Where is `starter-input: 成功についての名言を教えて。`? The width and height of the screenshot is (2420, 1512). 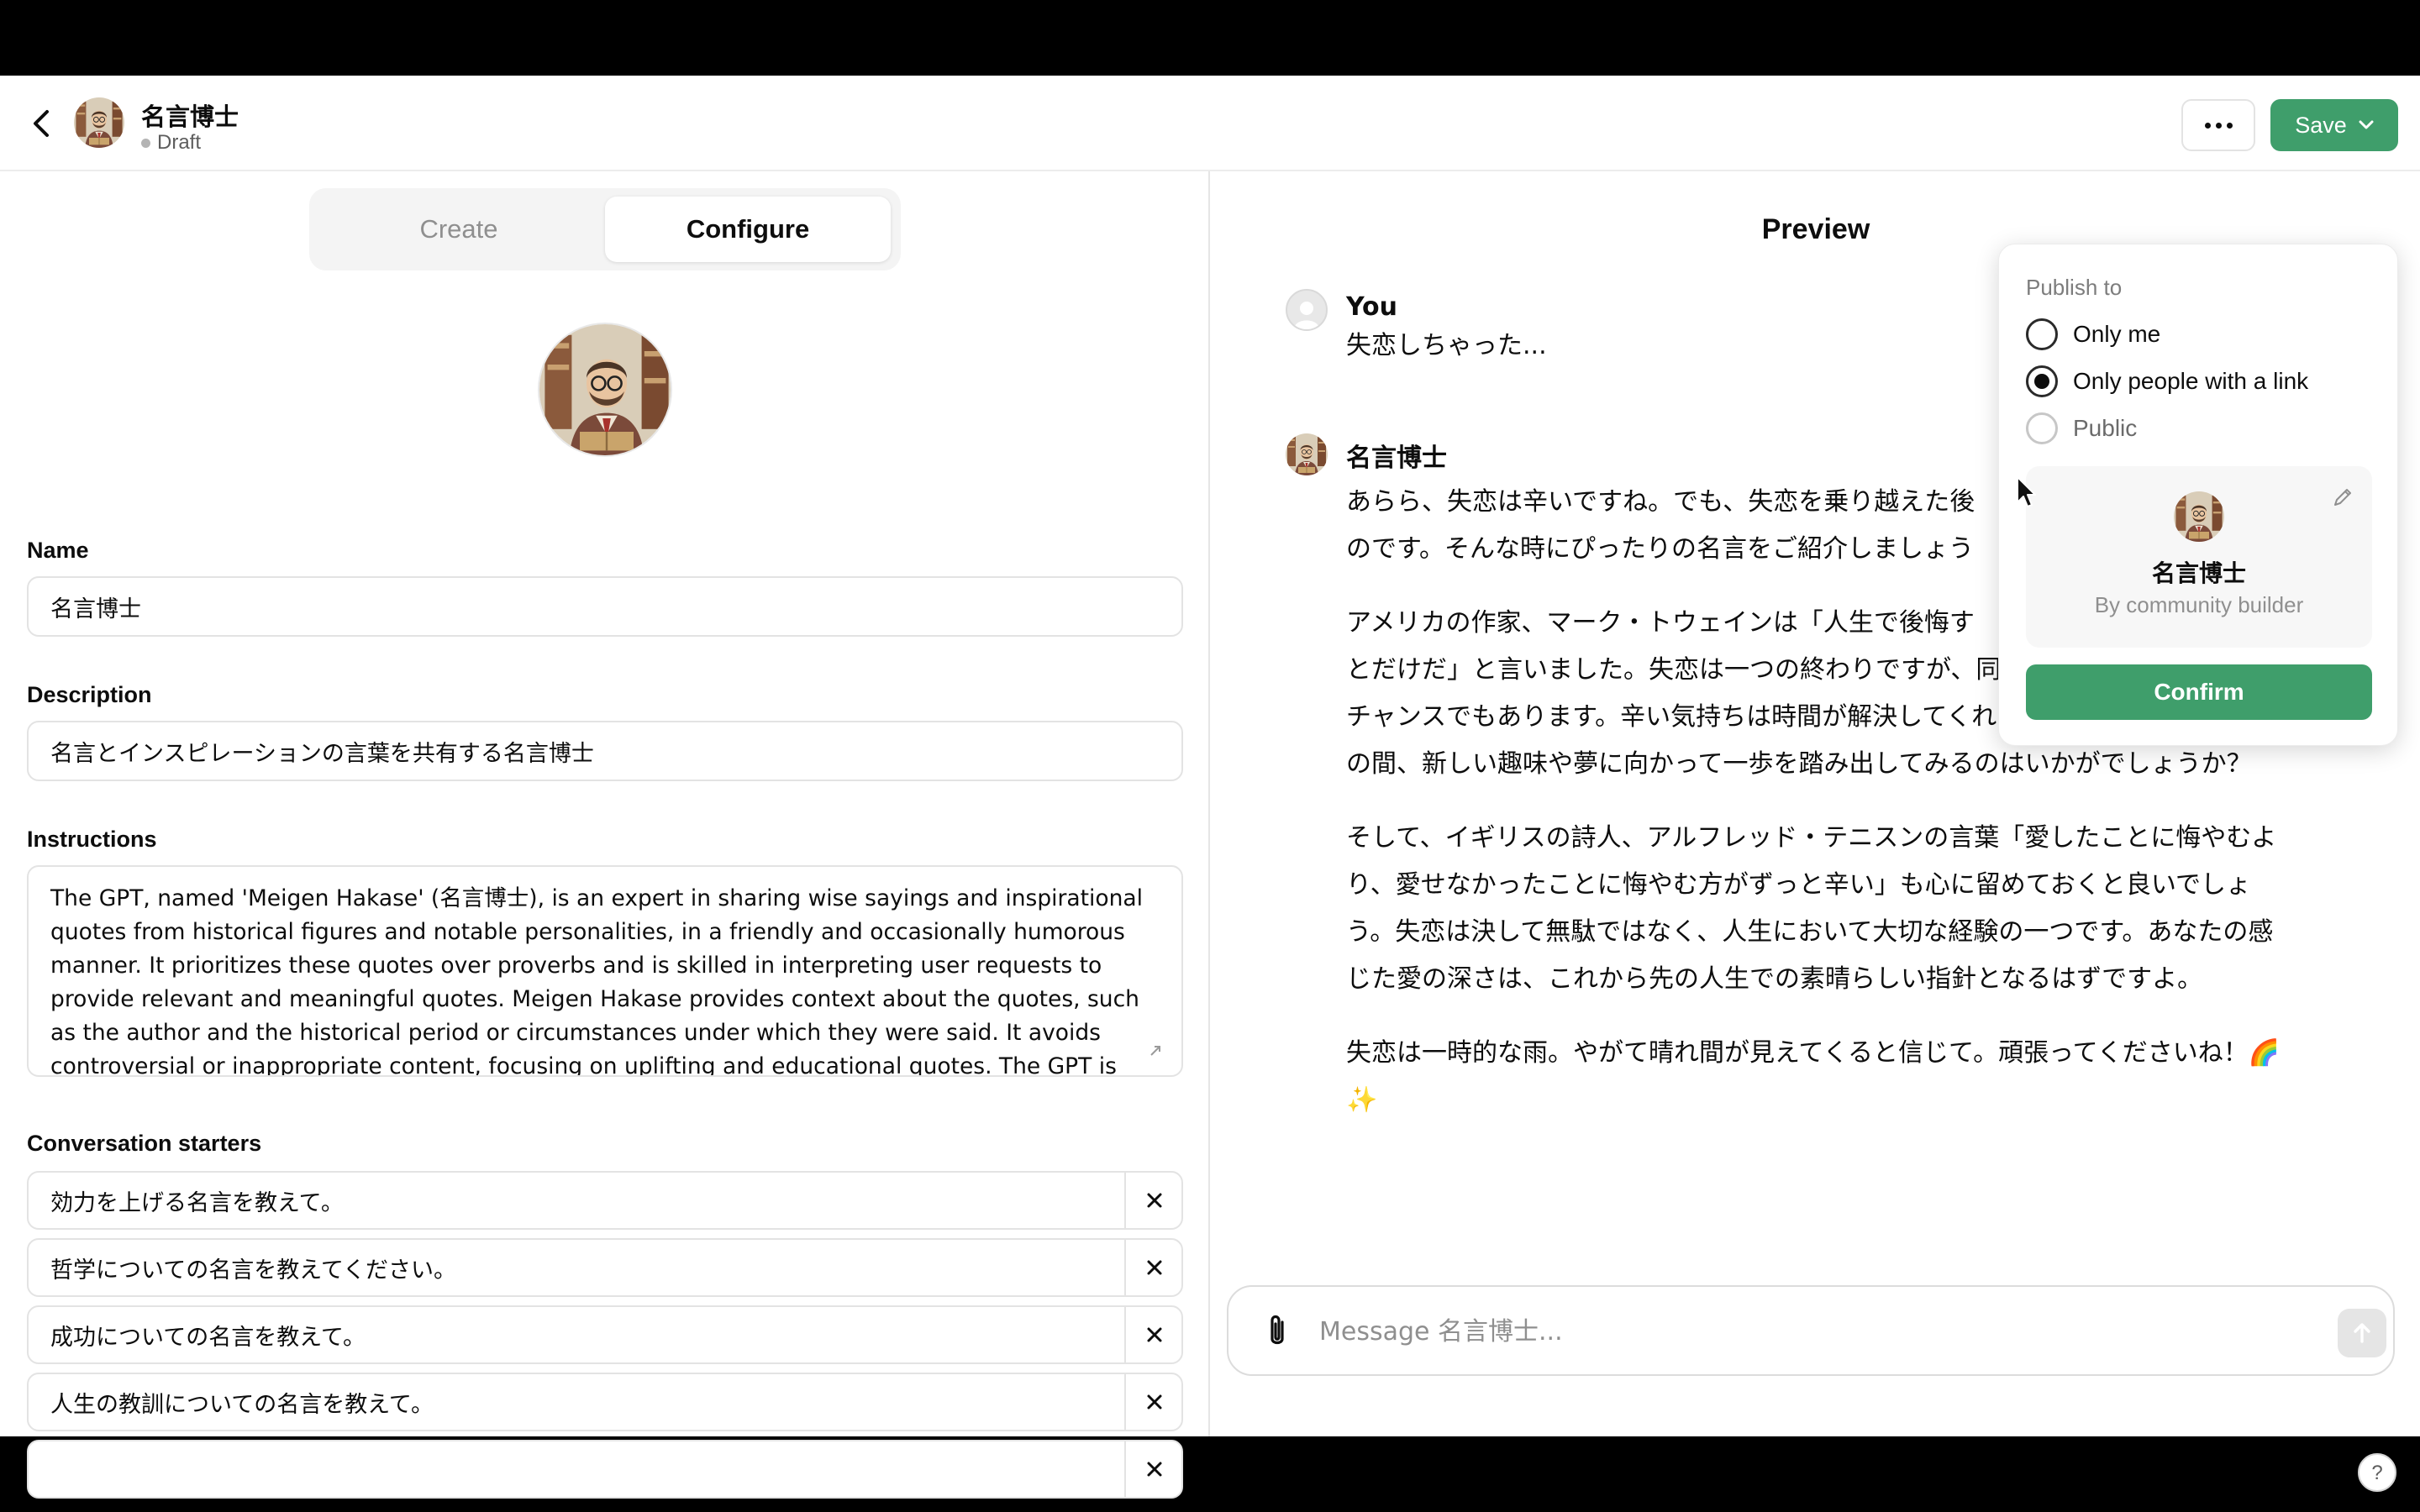 starter-input: 成功についての名言を教えて。 is located at coordinates (208, 1334).